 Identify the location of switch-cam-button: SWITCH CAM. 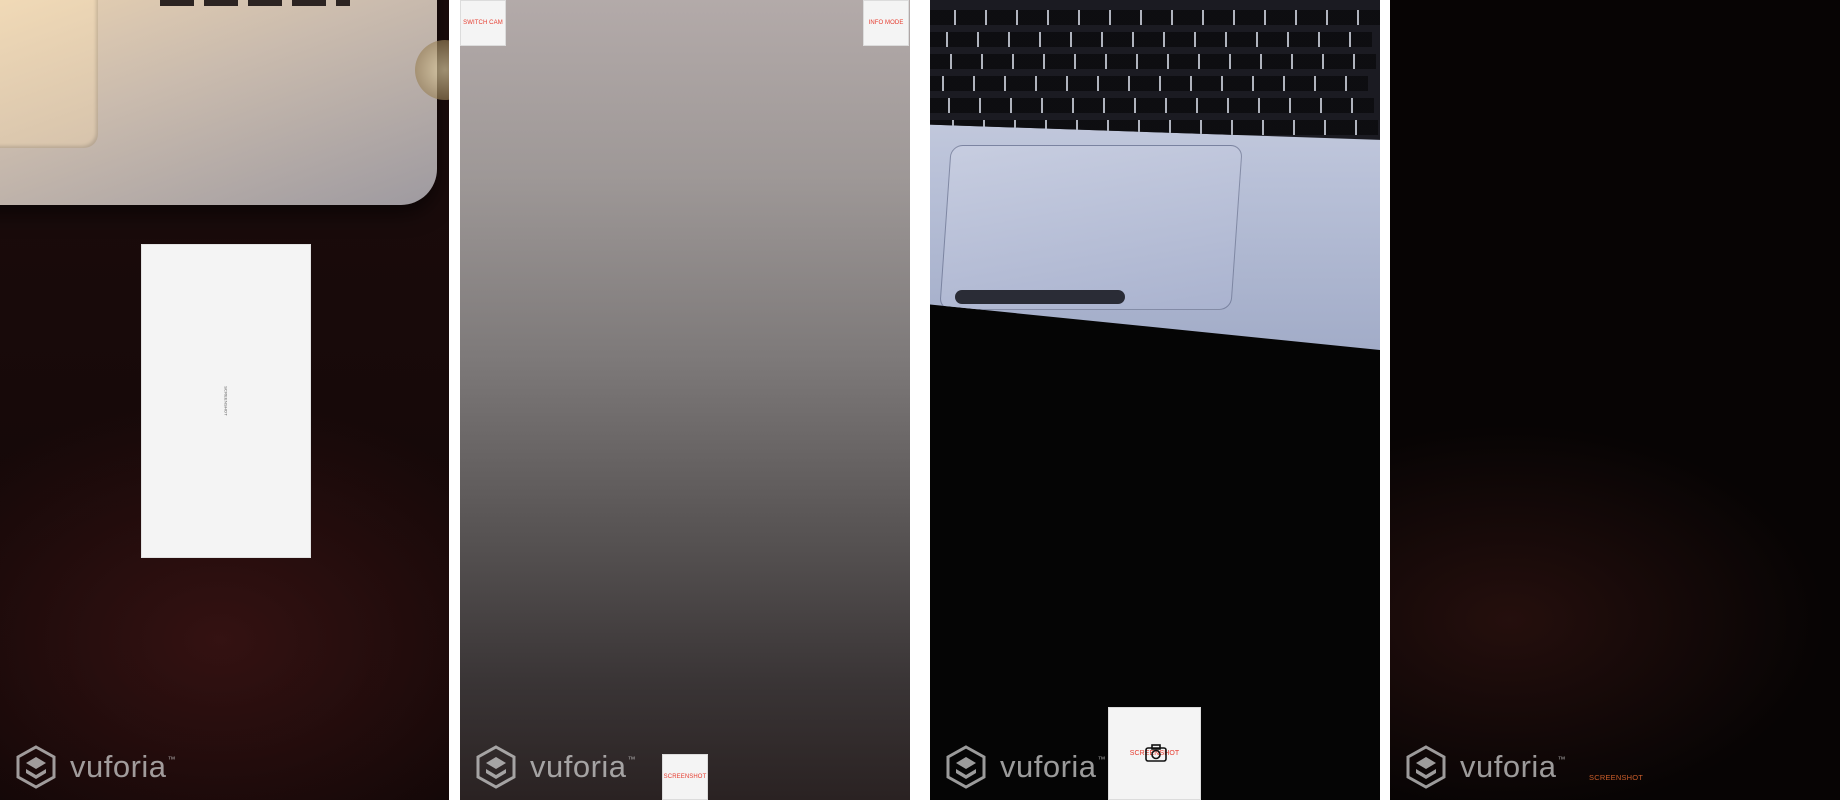
(483, 23).